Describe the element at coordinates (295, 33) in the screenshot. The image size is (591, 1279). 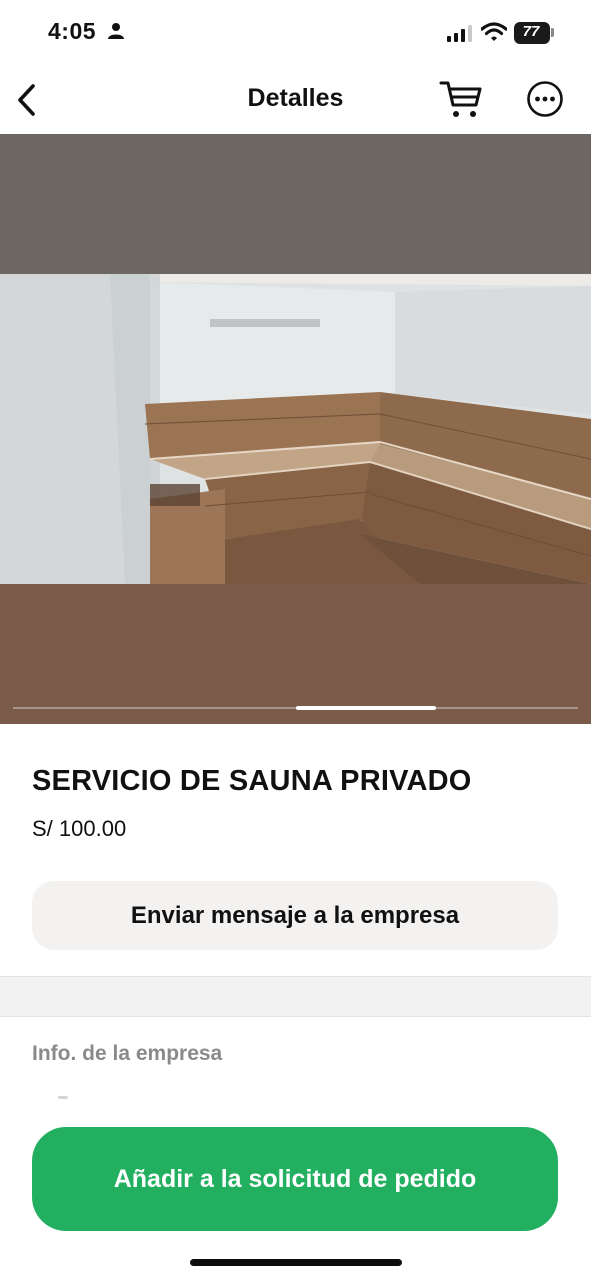
I see `status-bar: 4:05 77` at that location.